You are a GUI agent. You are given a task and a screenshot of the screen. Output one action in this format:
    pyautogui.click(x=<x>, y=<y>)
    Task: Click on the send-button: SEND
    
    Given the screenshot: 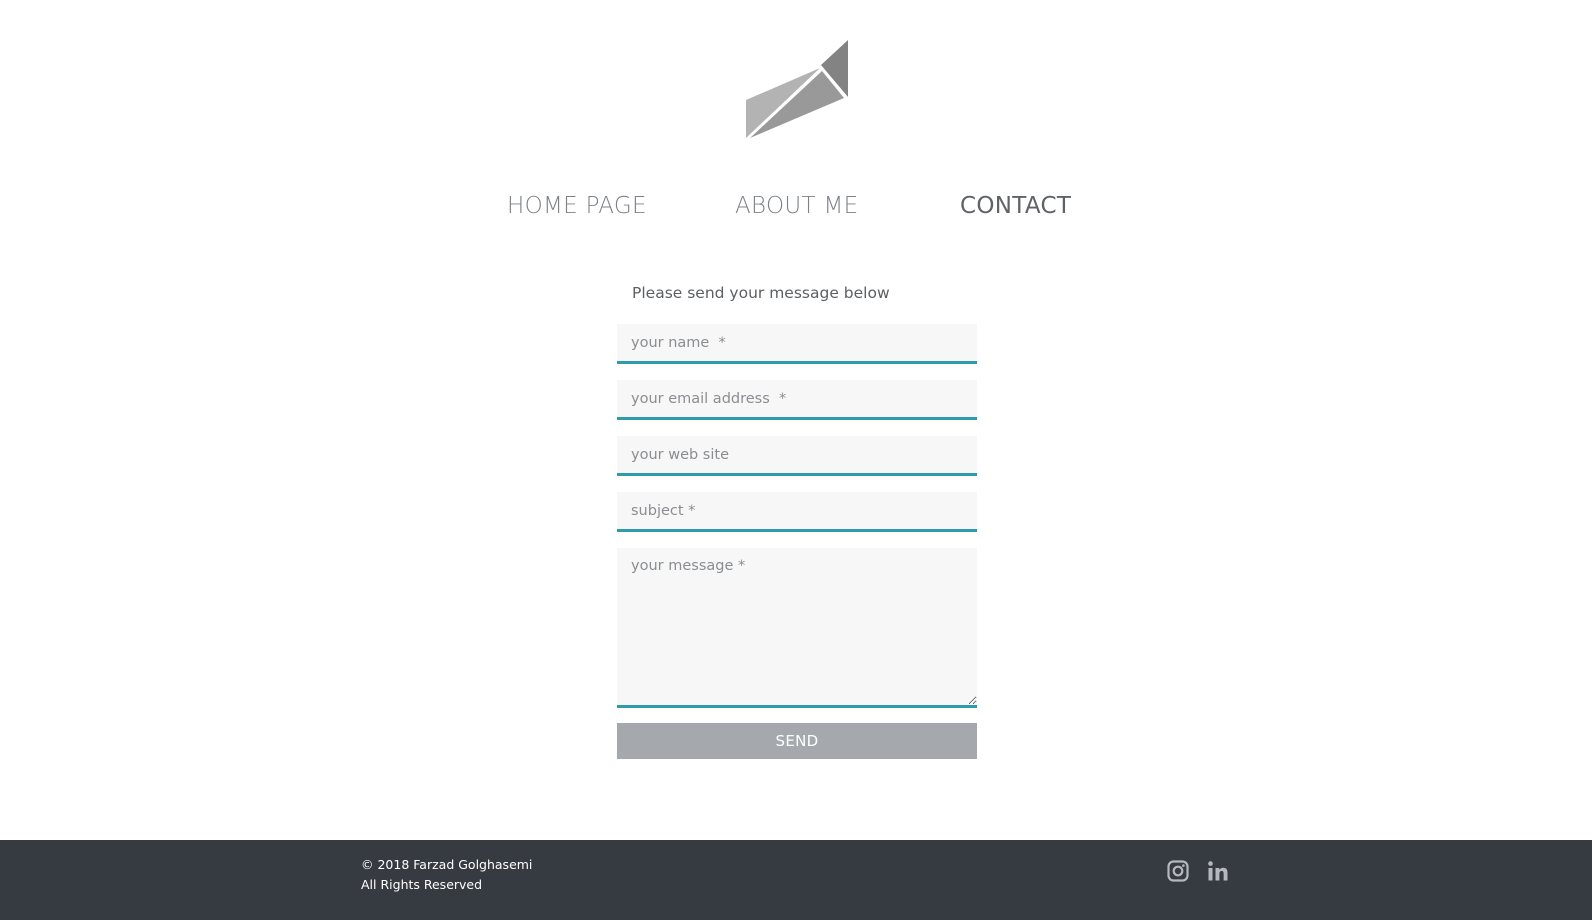 What is the action you would take?
    pyautogui.click(x=797, y=741)
    